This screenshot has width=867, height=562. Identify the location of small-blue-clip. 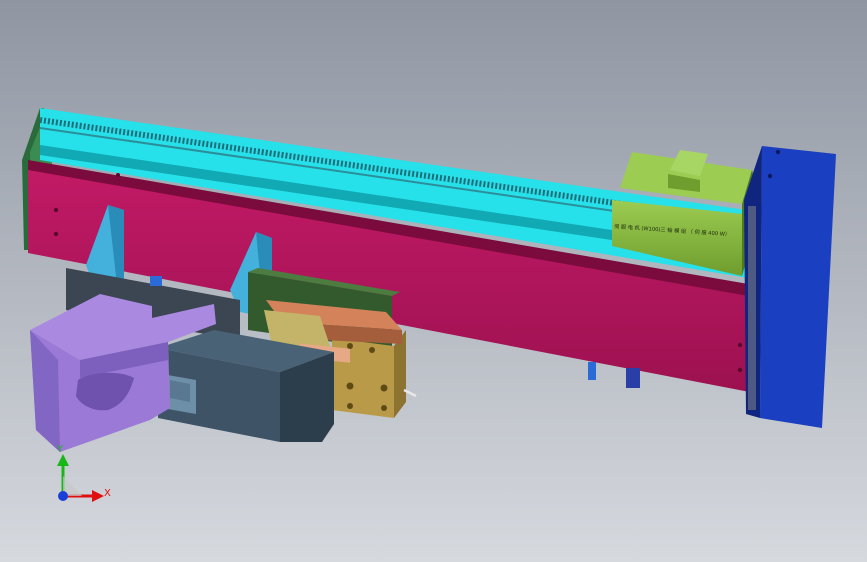
(156, 281).